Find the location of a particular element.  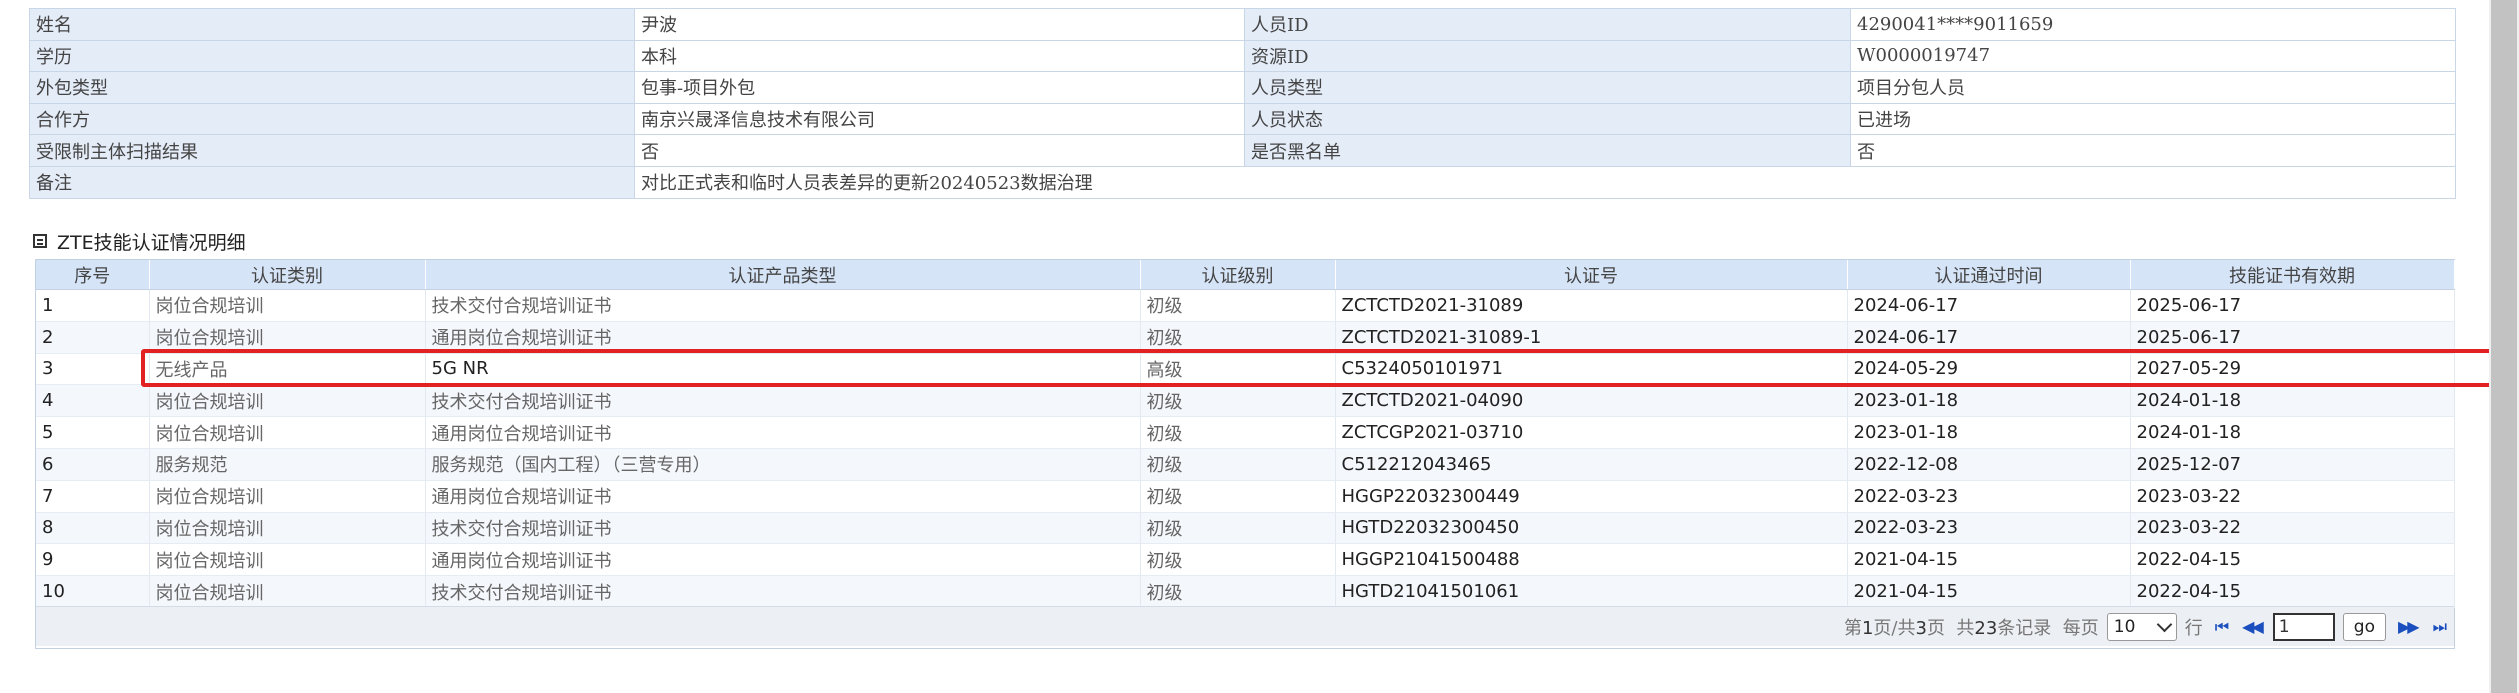

table-cell: 2025-12-07 is located at coordinates (2292, 464).